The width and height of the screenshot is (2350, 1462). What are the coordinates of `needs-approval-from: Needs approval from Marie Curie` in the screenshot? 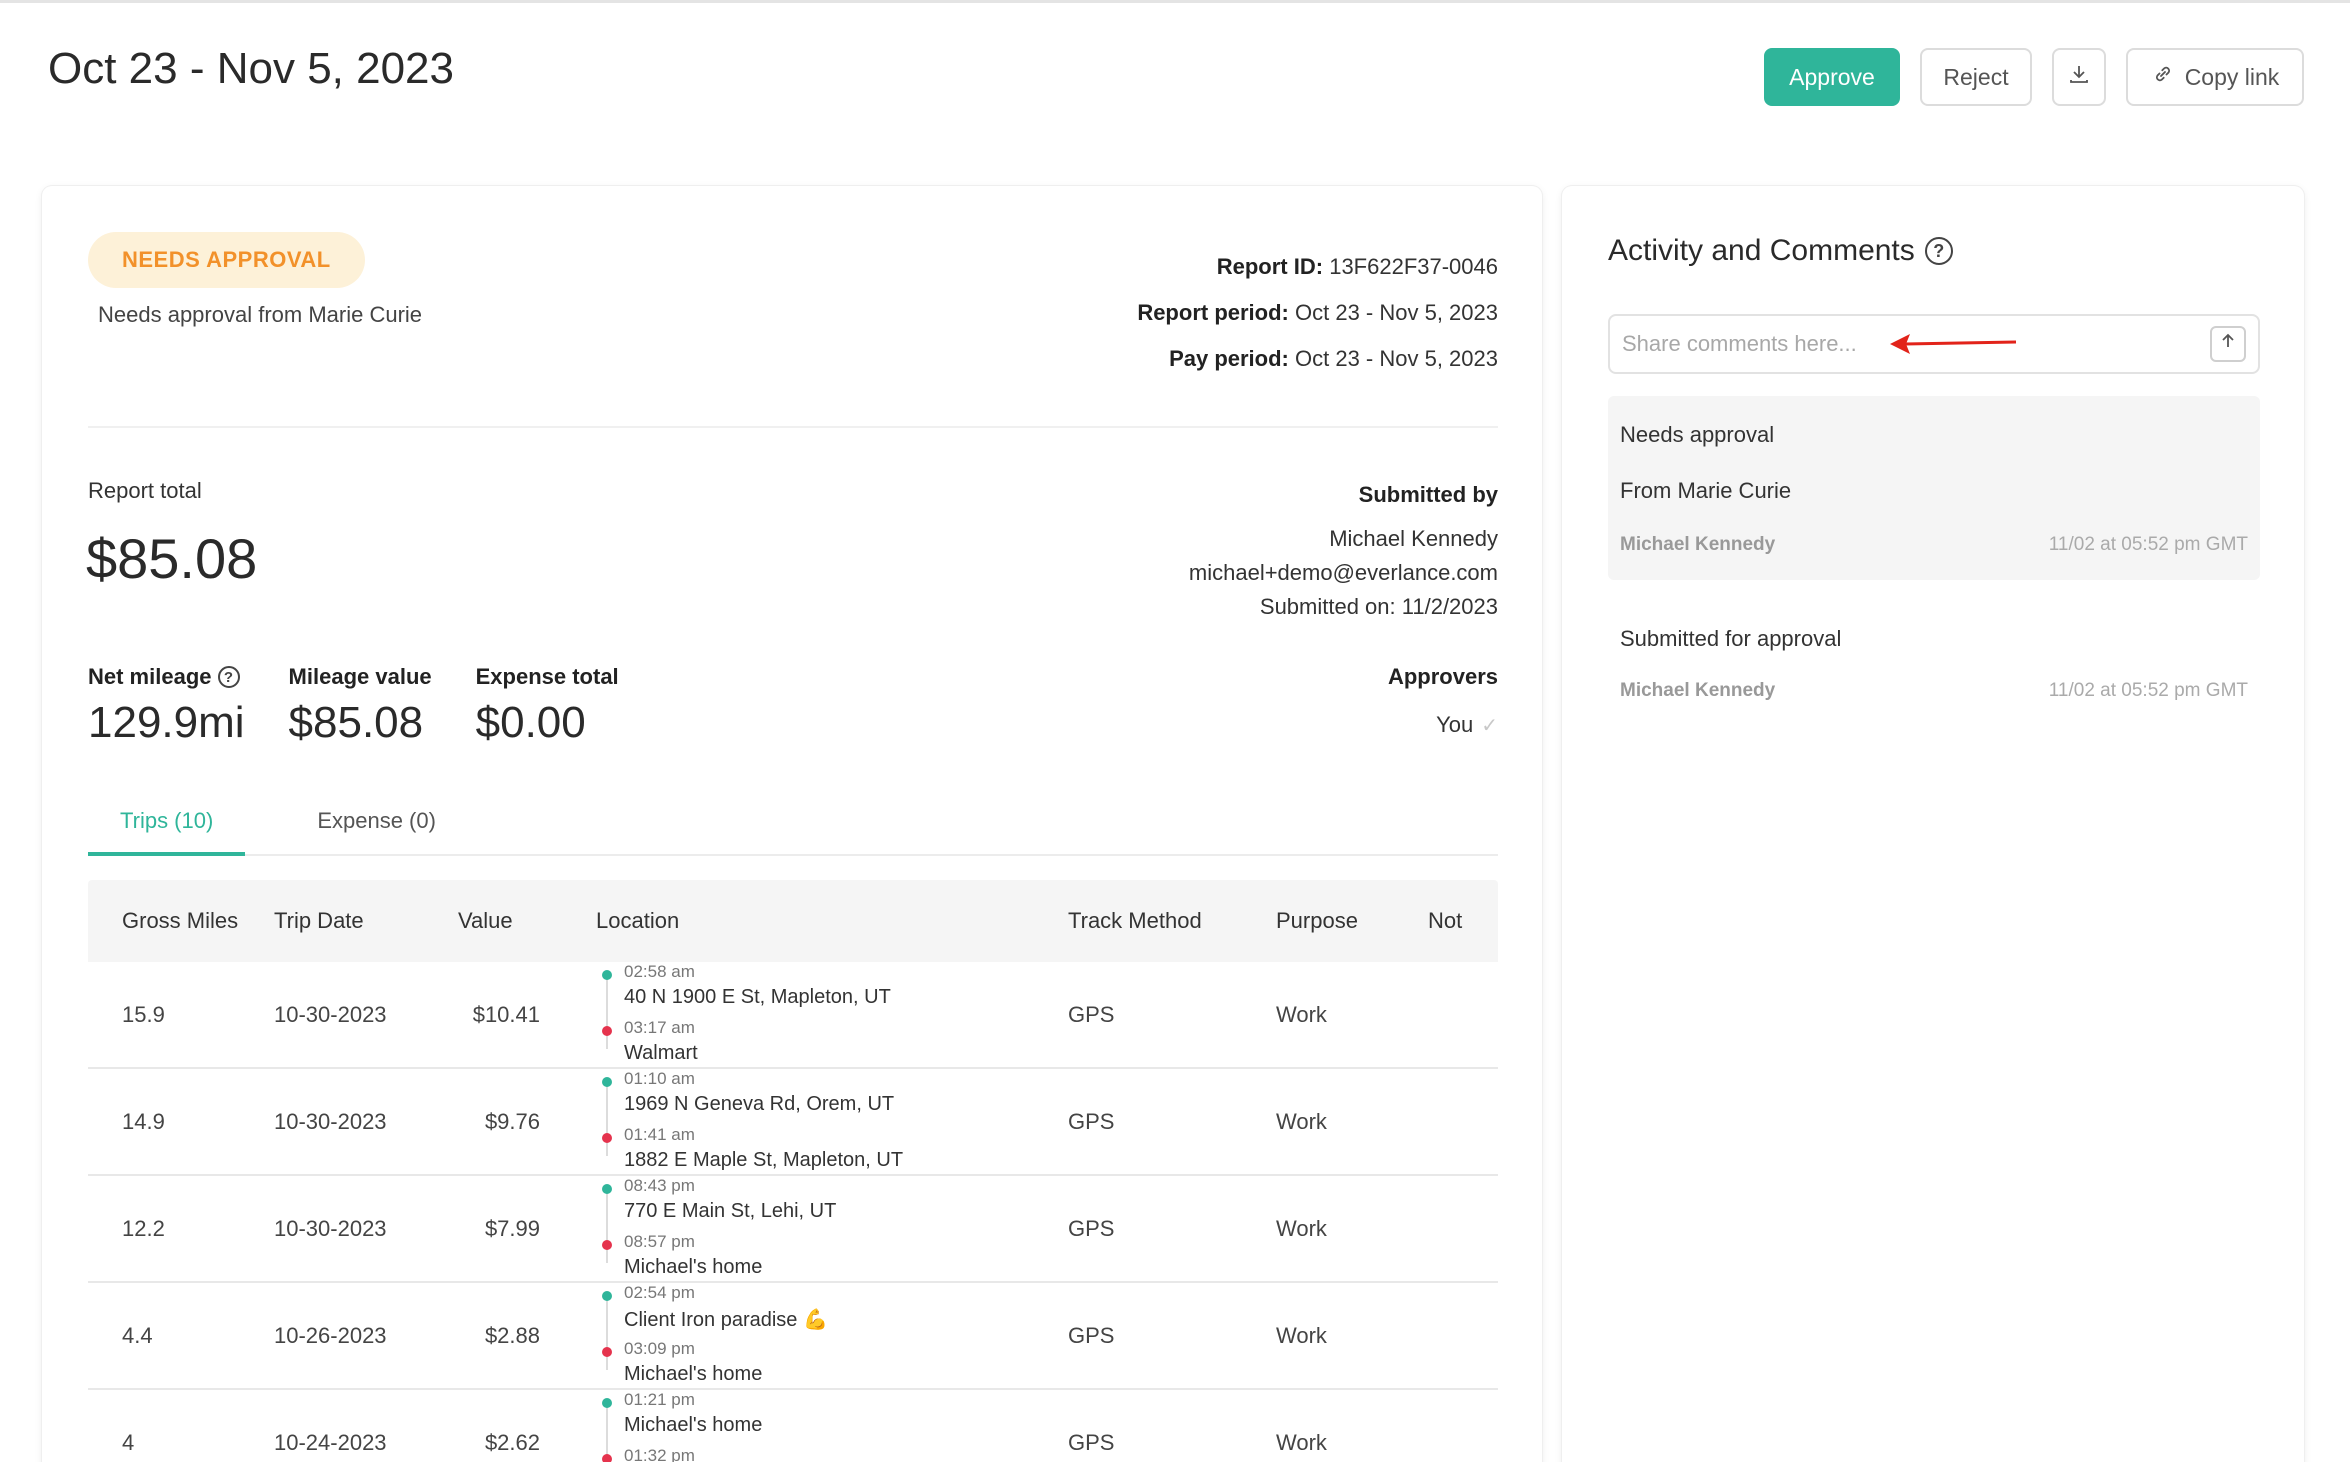 It's located at (260, 314).